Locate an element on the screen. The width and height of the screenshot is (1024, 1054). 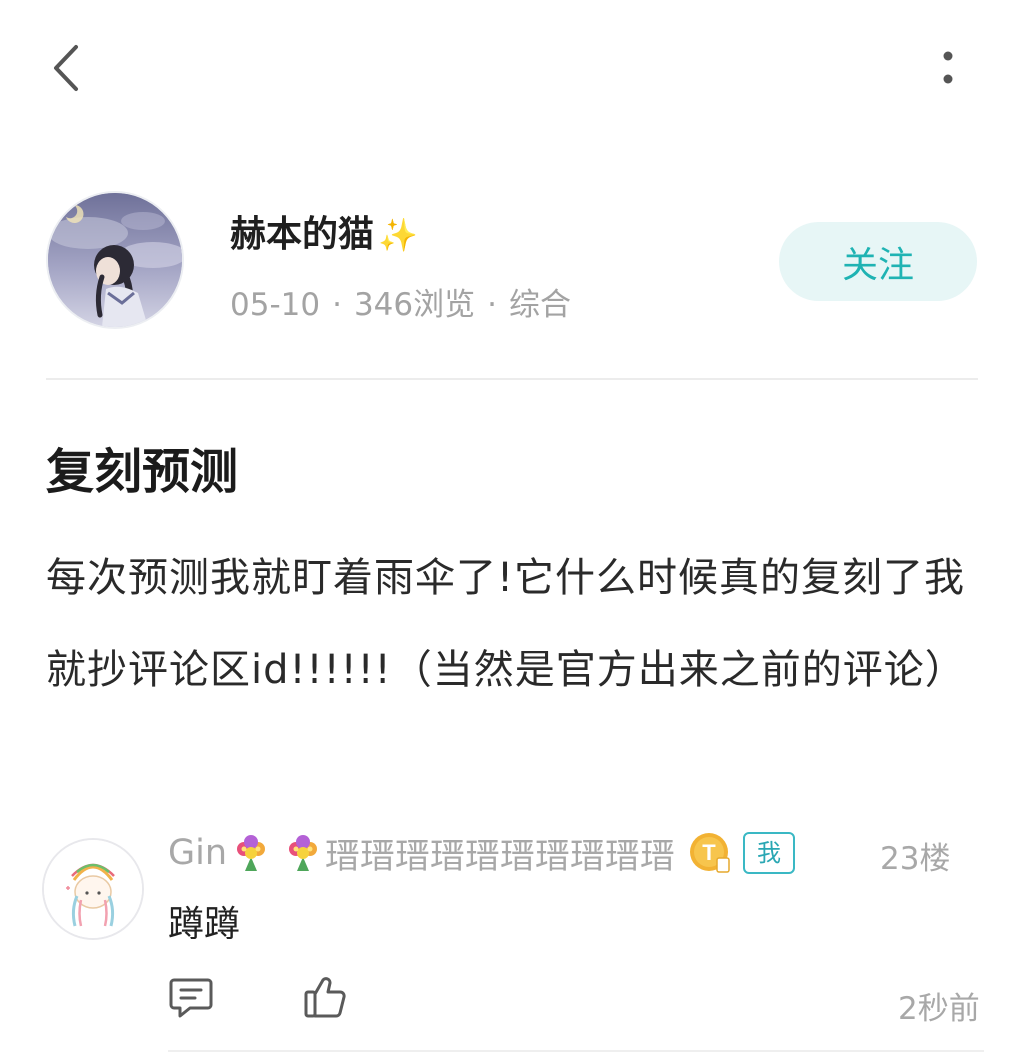
comment-username-suffix: 瑨瑨瑨瑨瑨瑨瑨瑨瑨瑨 is located at coordinates (500, 856).